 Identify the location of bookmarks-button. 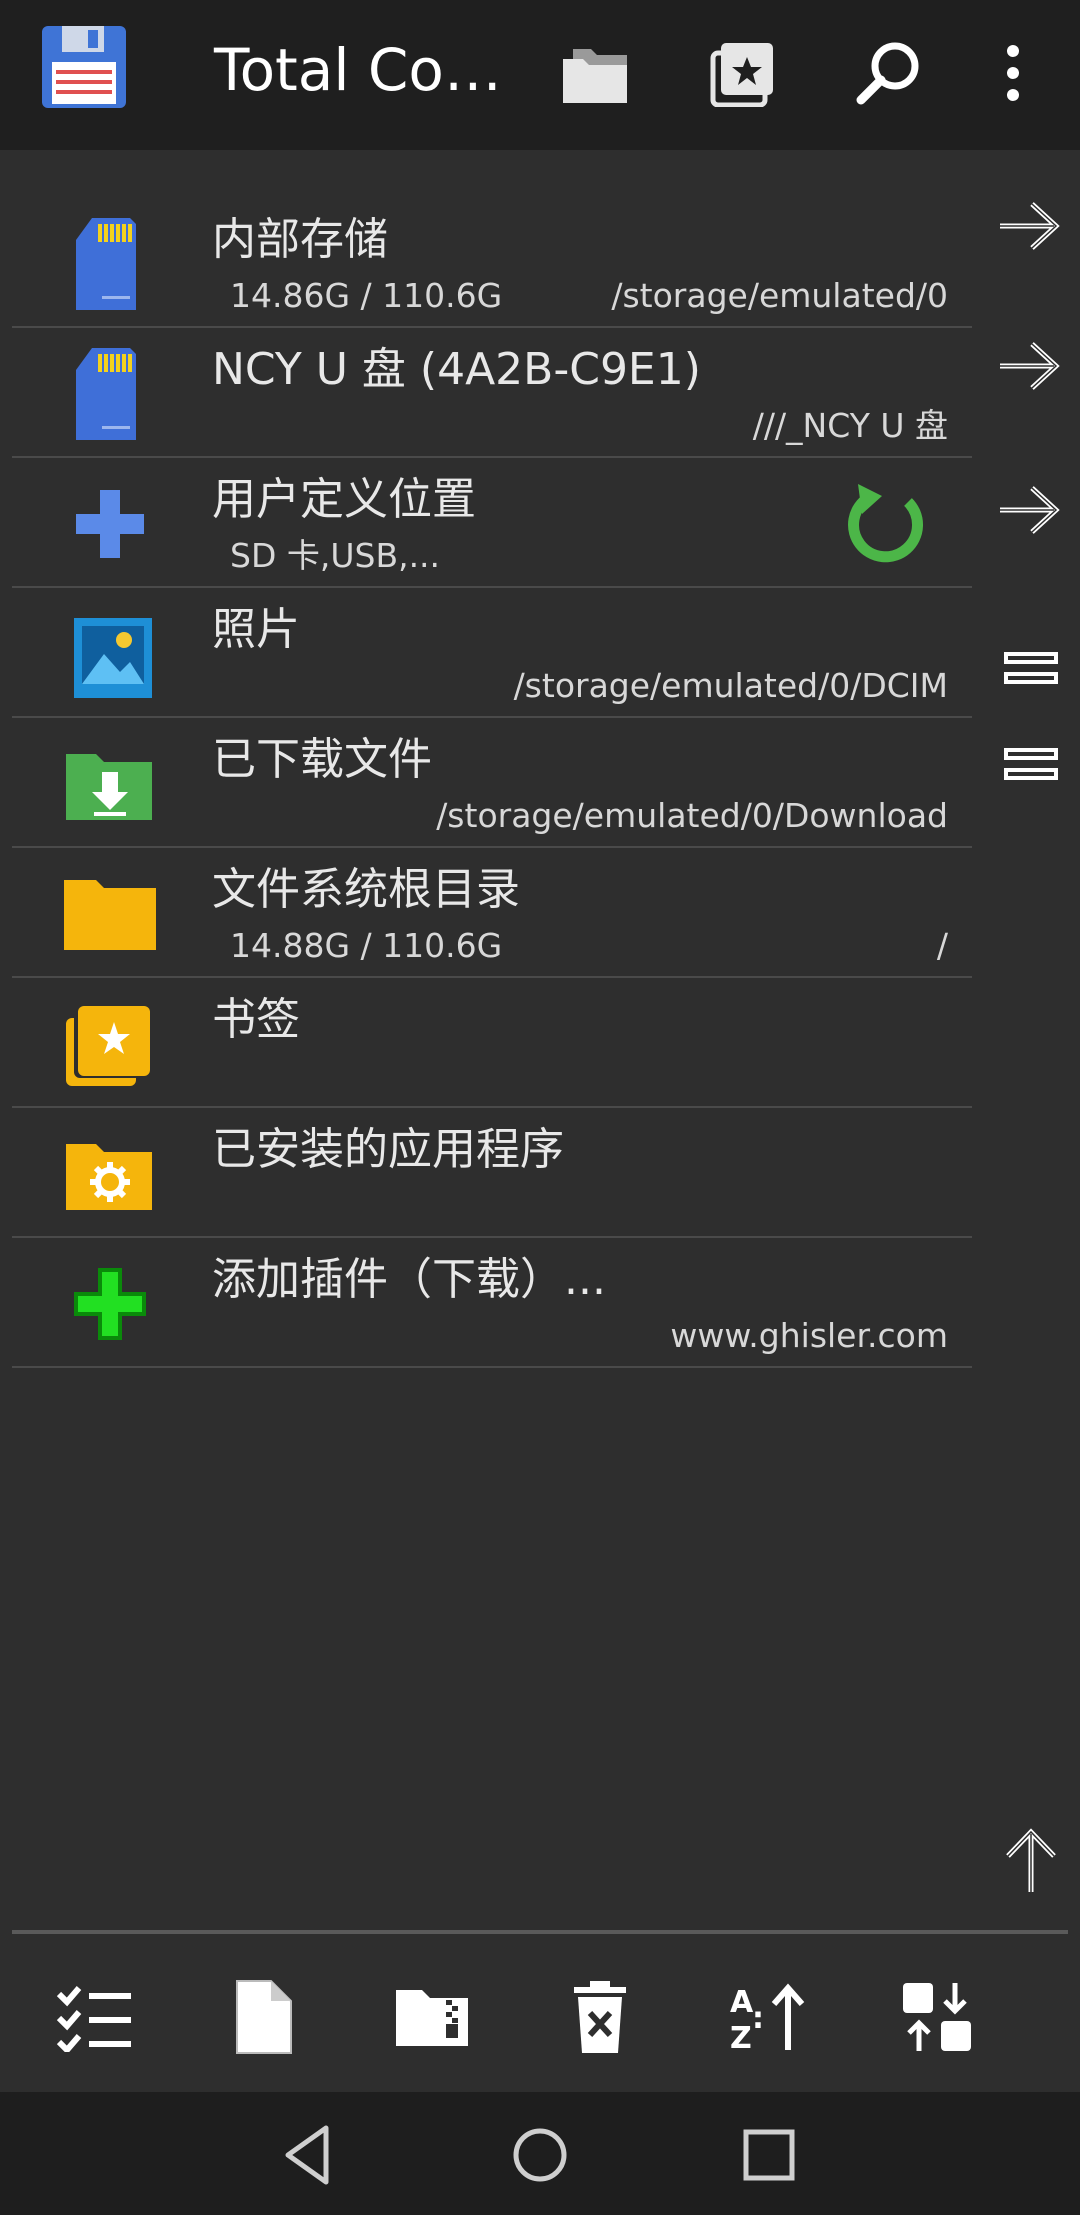
(743, 73).